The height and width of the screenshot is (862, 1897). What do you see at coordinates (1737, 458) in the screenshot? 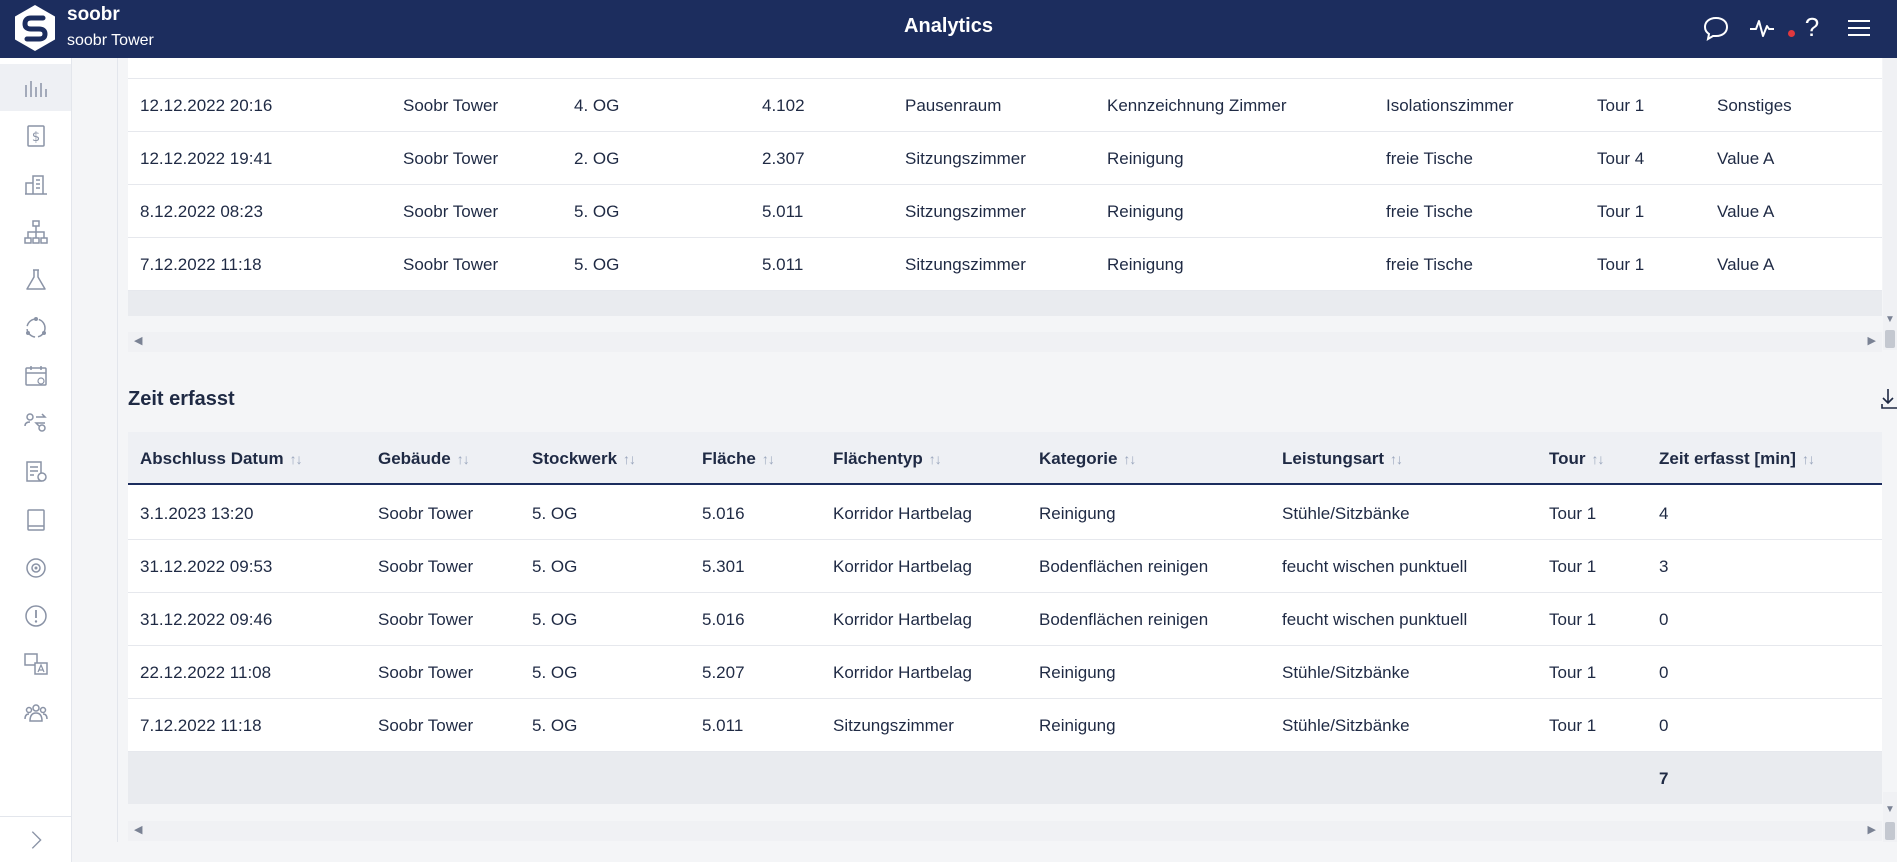
I see `column-header: Zeit erfasst [min] ↑↓` at bounding box center [1737, 458].